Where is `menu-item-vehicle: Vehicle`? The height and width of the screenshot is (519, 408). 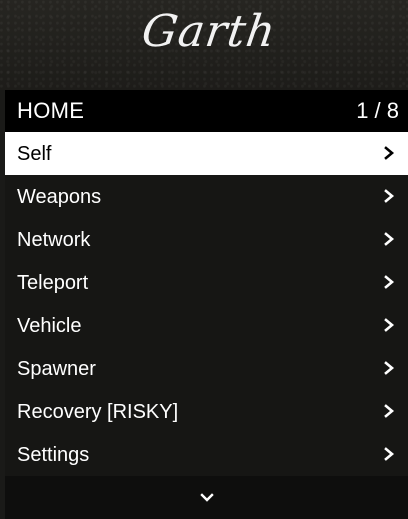
menu-item-vehicle: Vehicle is located at coordinates (206, 325).